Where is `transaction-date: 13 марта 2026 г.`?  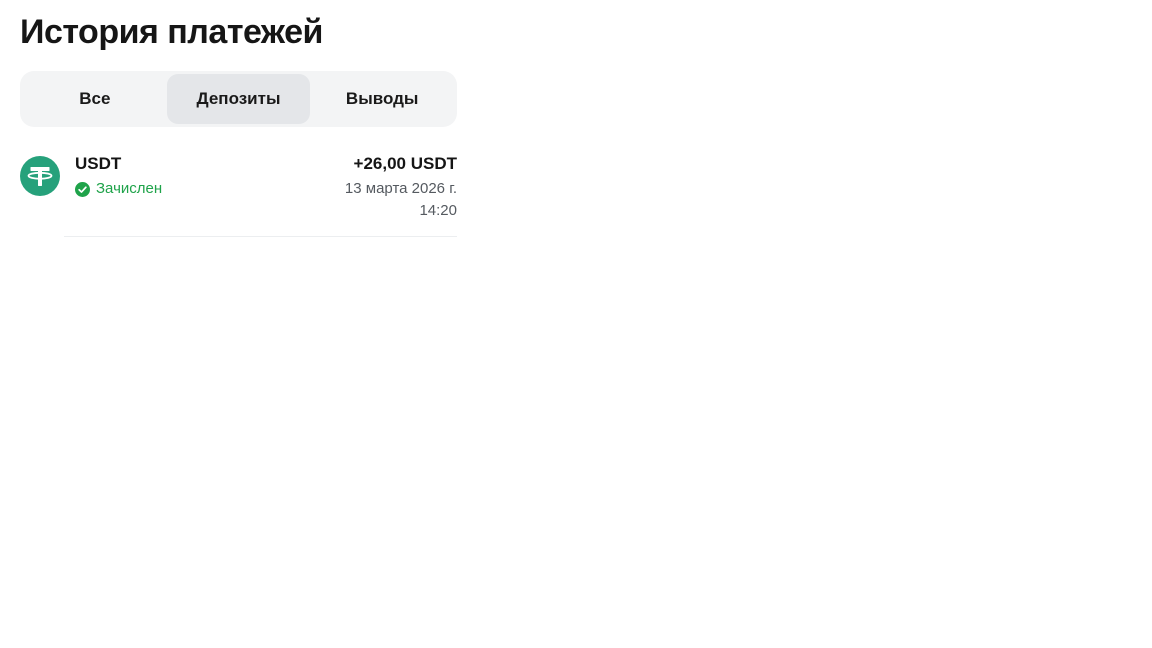 transaction-date: 13 марта 2026 г. is located at coordinates (400, 188).